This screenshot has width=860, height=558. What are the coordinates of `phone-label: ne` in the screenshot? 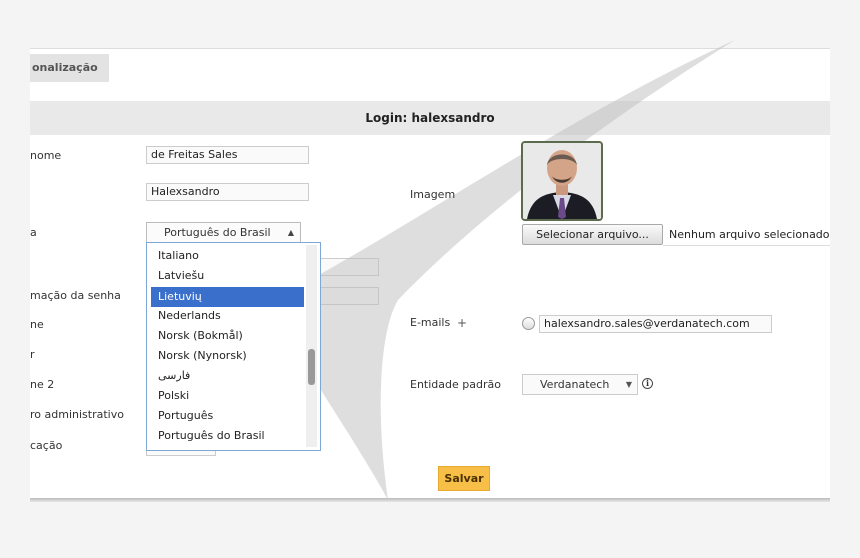 It's located at (37, 324).